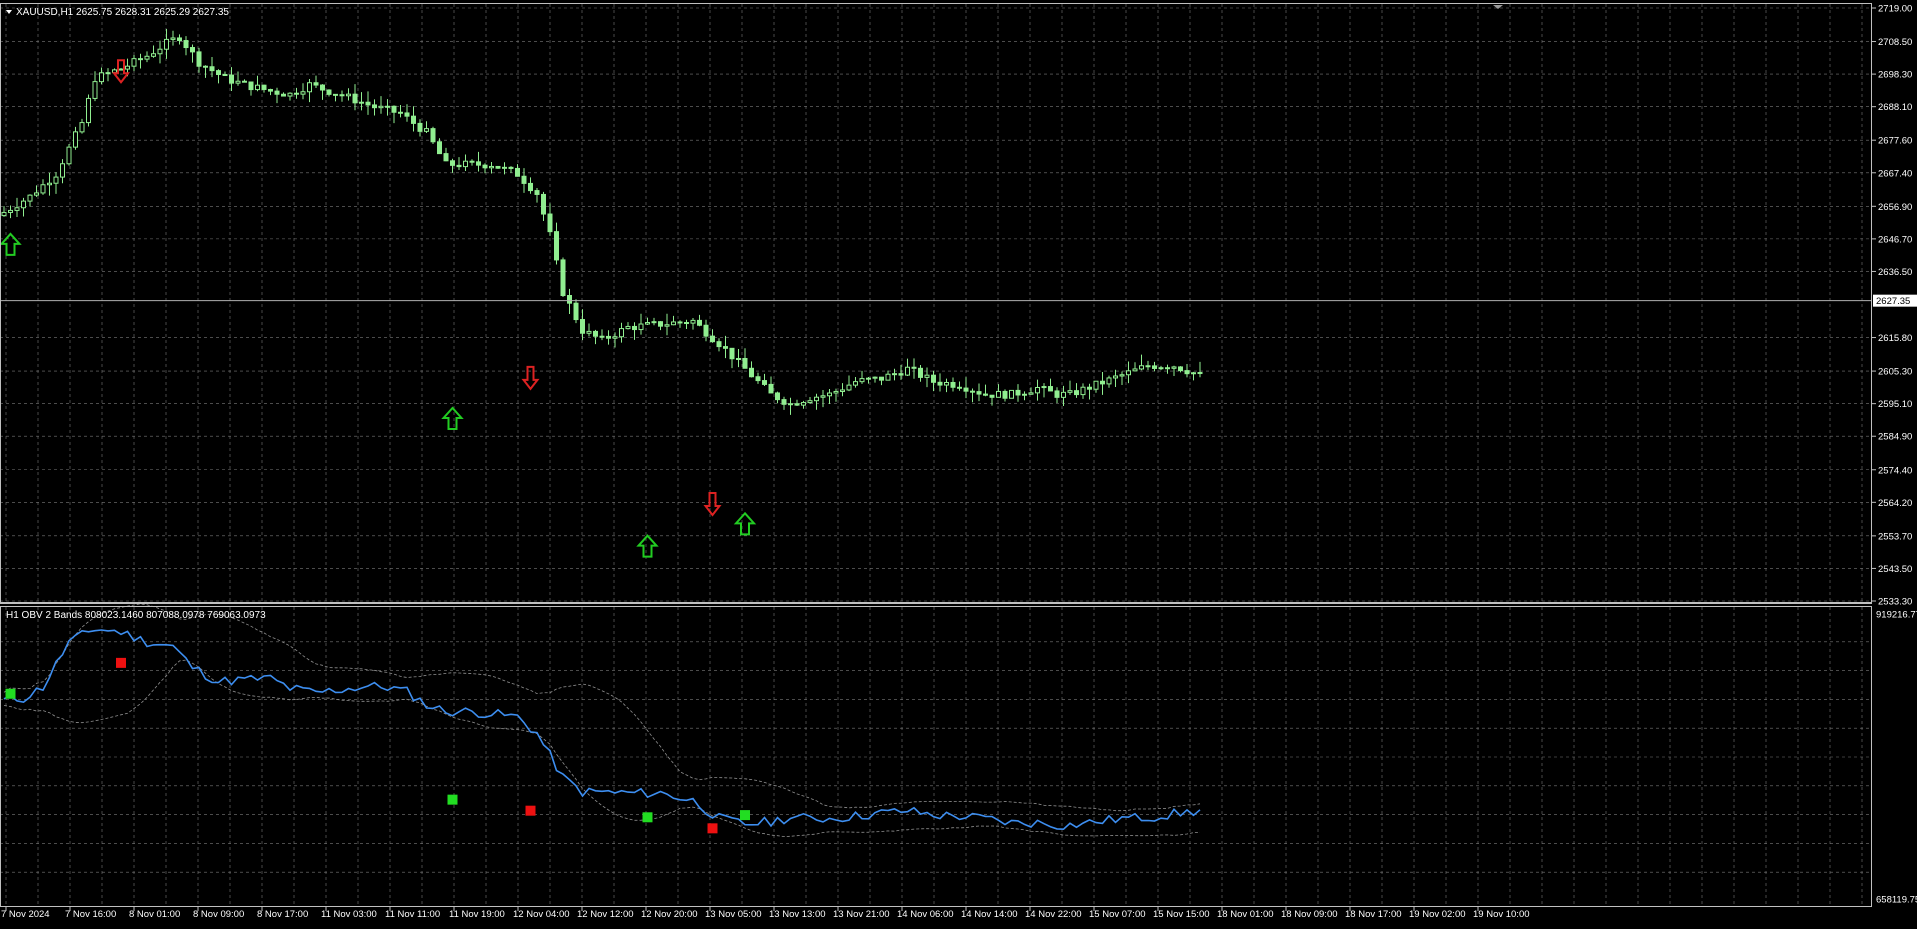 The width and height of the screenshot is (1917, 929). What do you see at coordinates (733, 914) in the screenshot?
I see `time-axis-label: 13 Nov 05:00` at bounding box center [733, 914].